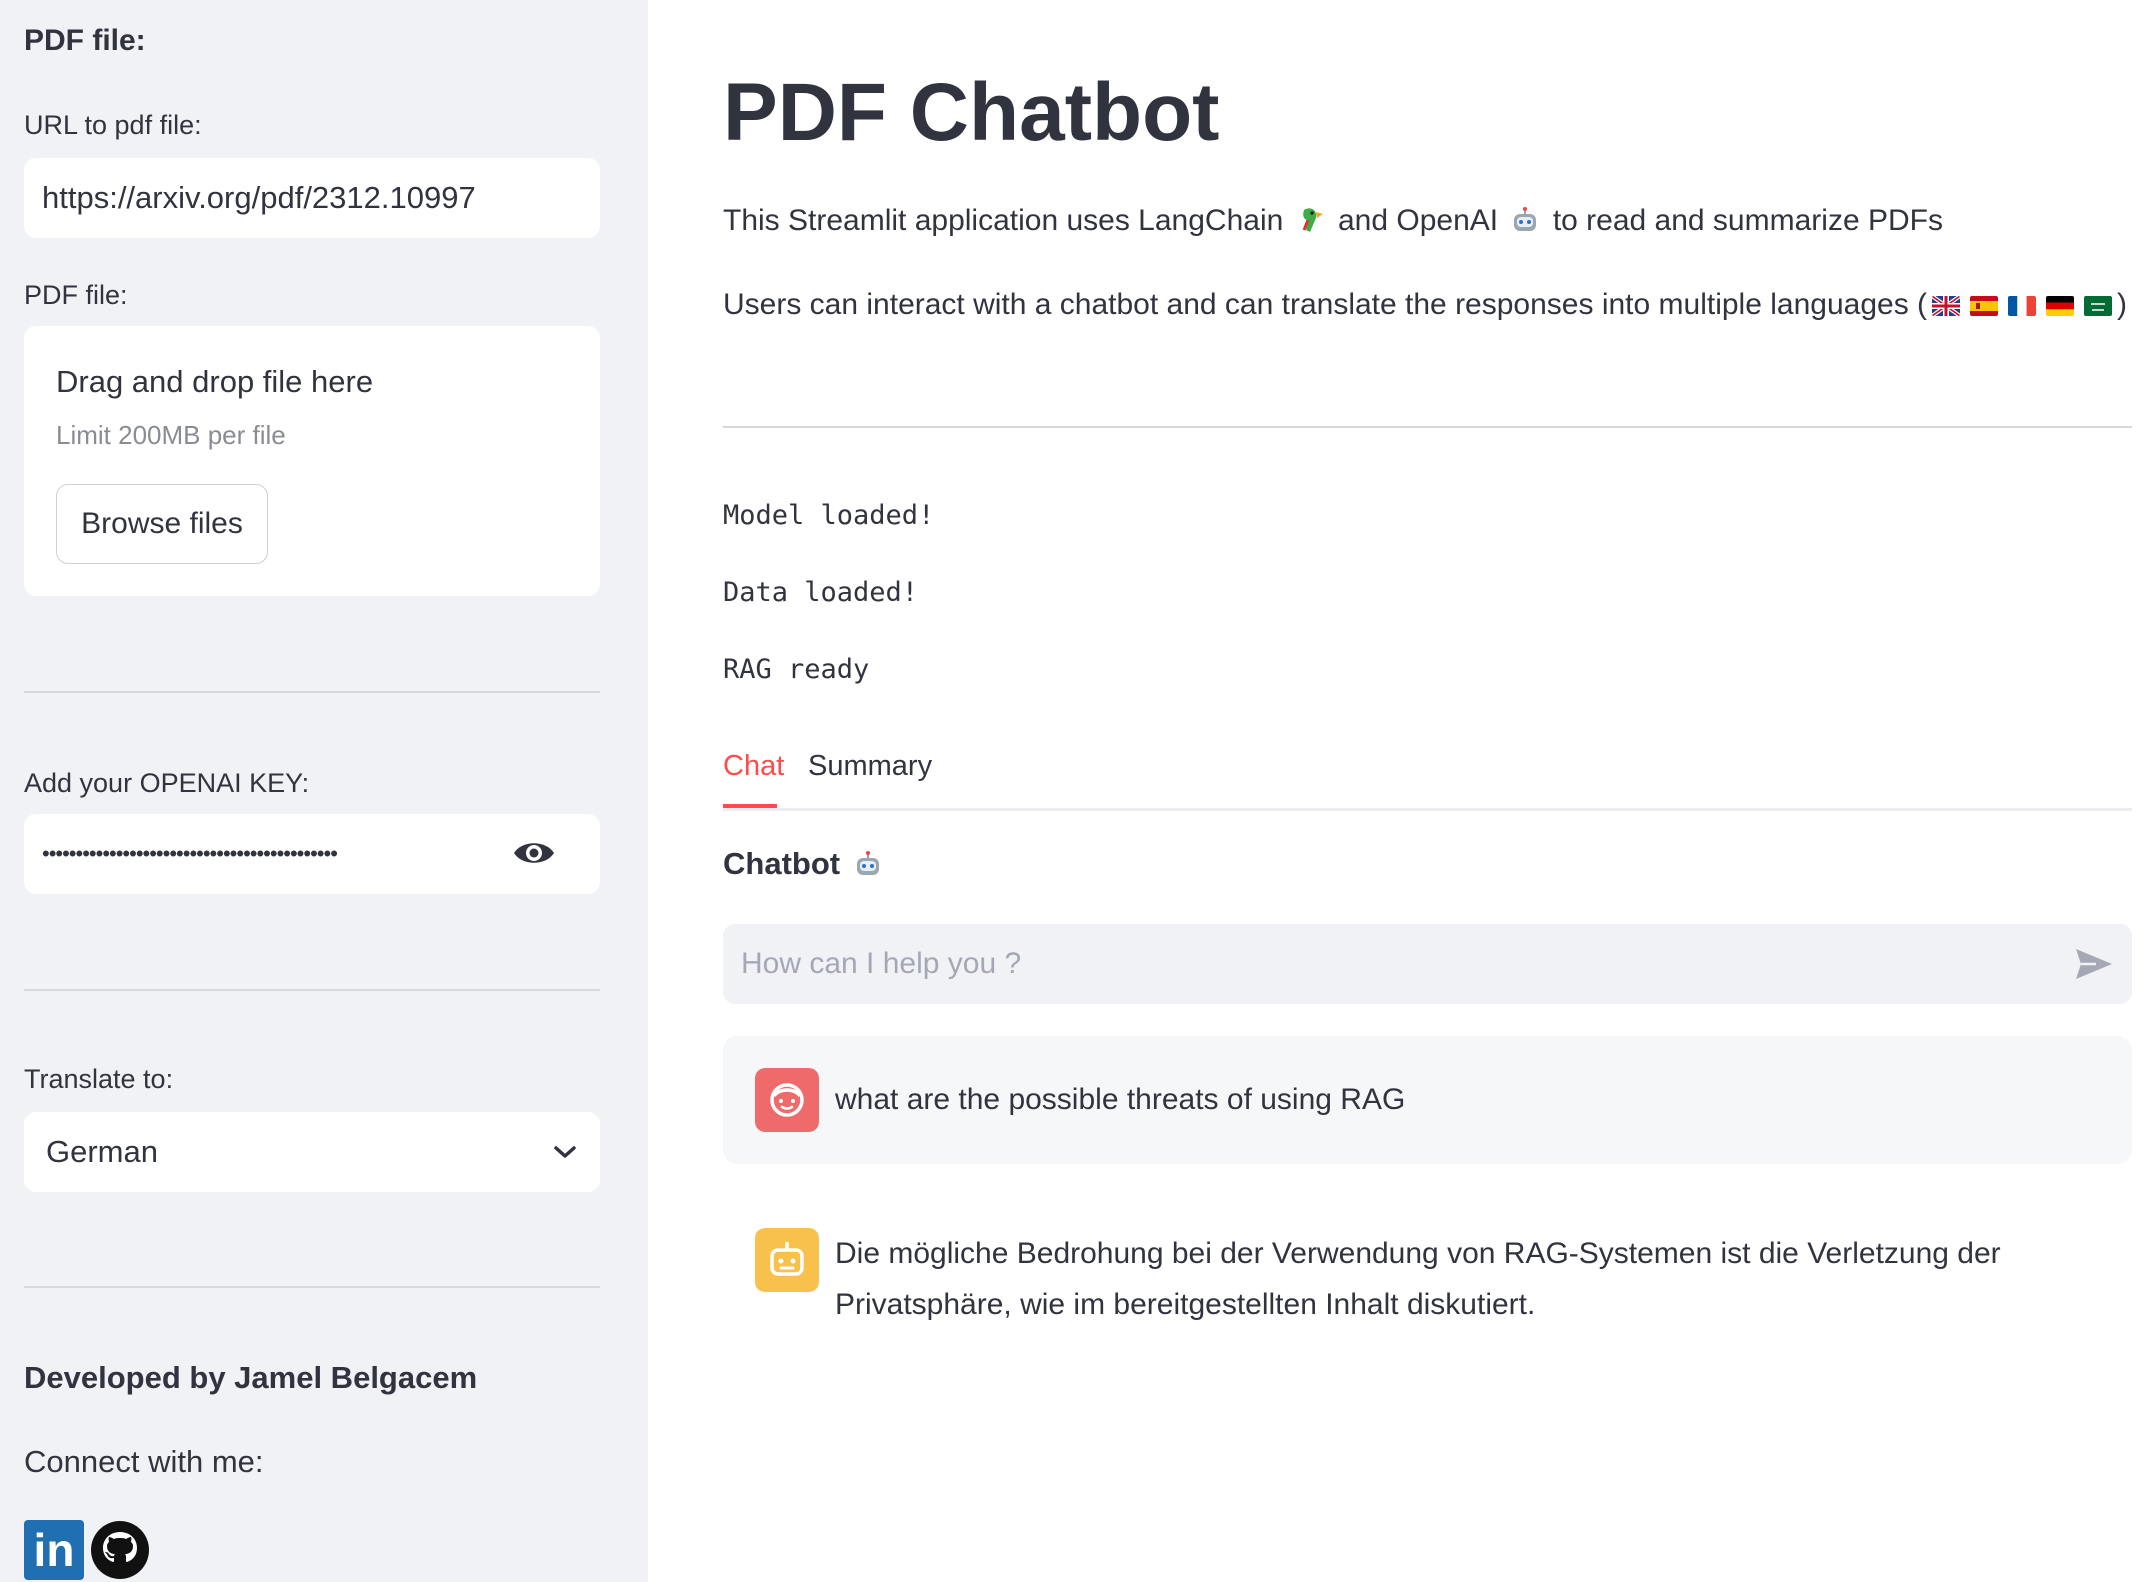 The height and width of the screenshot is (1582, 2146). What do you see at coordinates (1312, 220) in the screenshot?
I see `parrot-icon` at bounding box center [1312, 220].